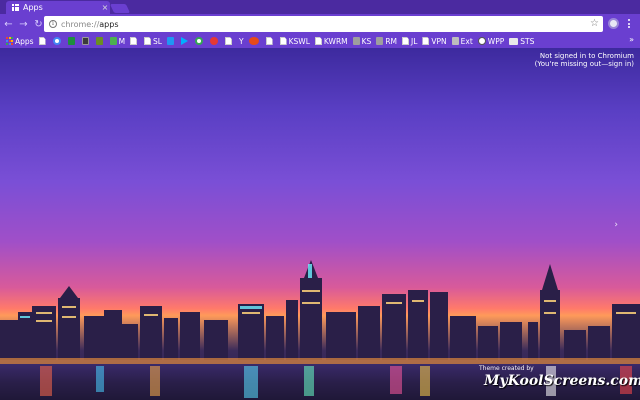 This screenshot has height=400, width=640. What do you see at coordinates (409, 41) in the screenshot?
I see `bookmark-jl: JL` at bounding box center [409, 41].